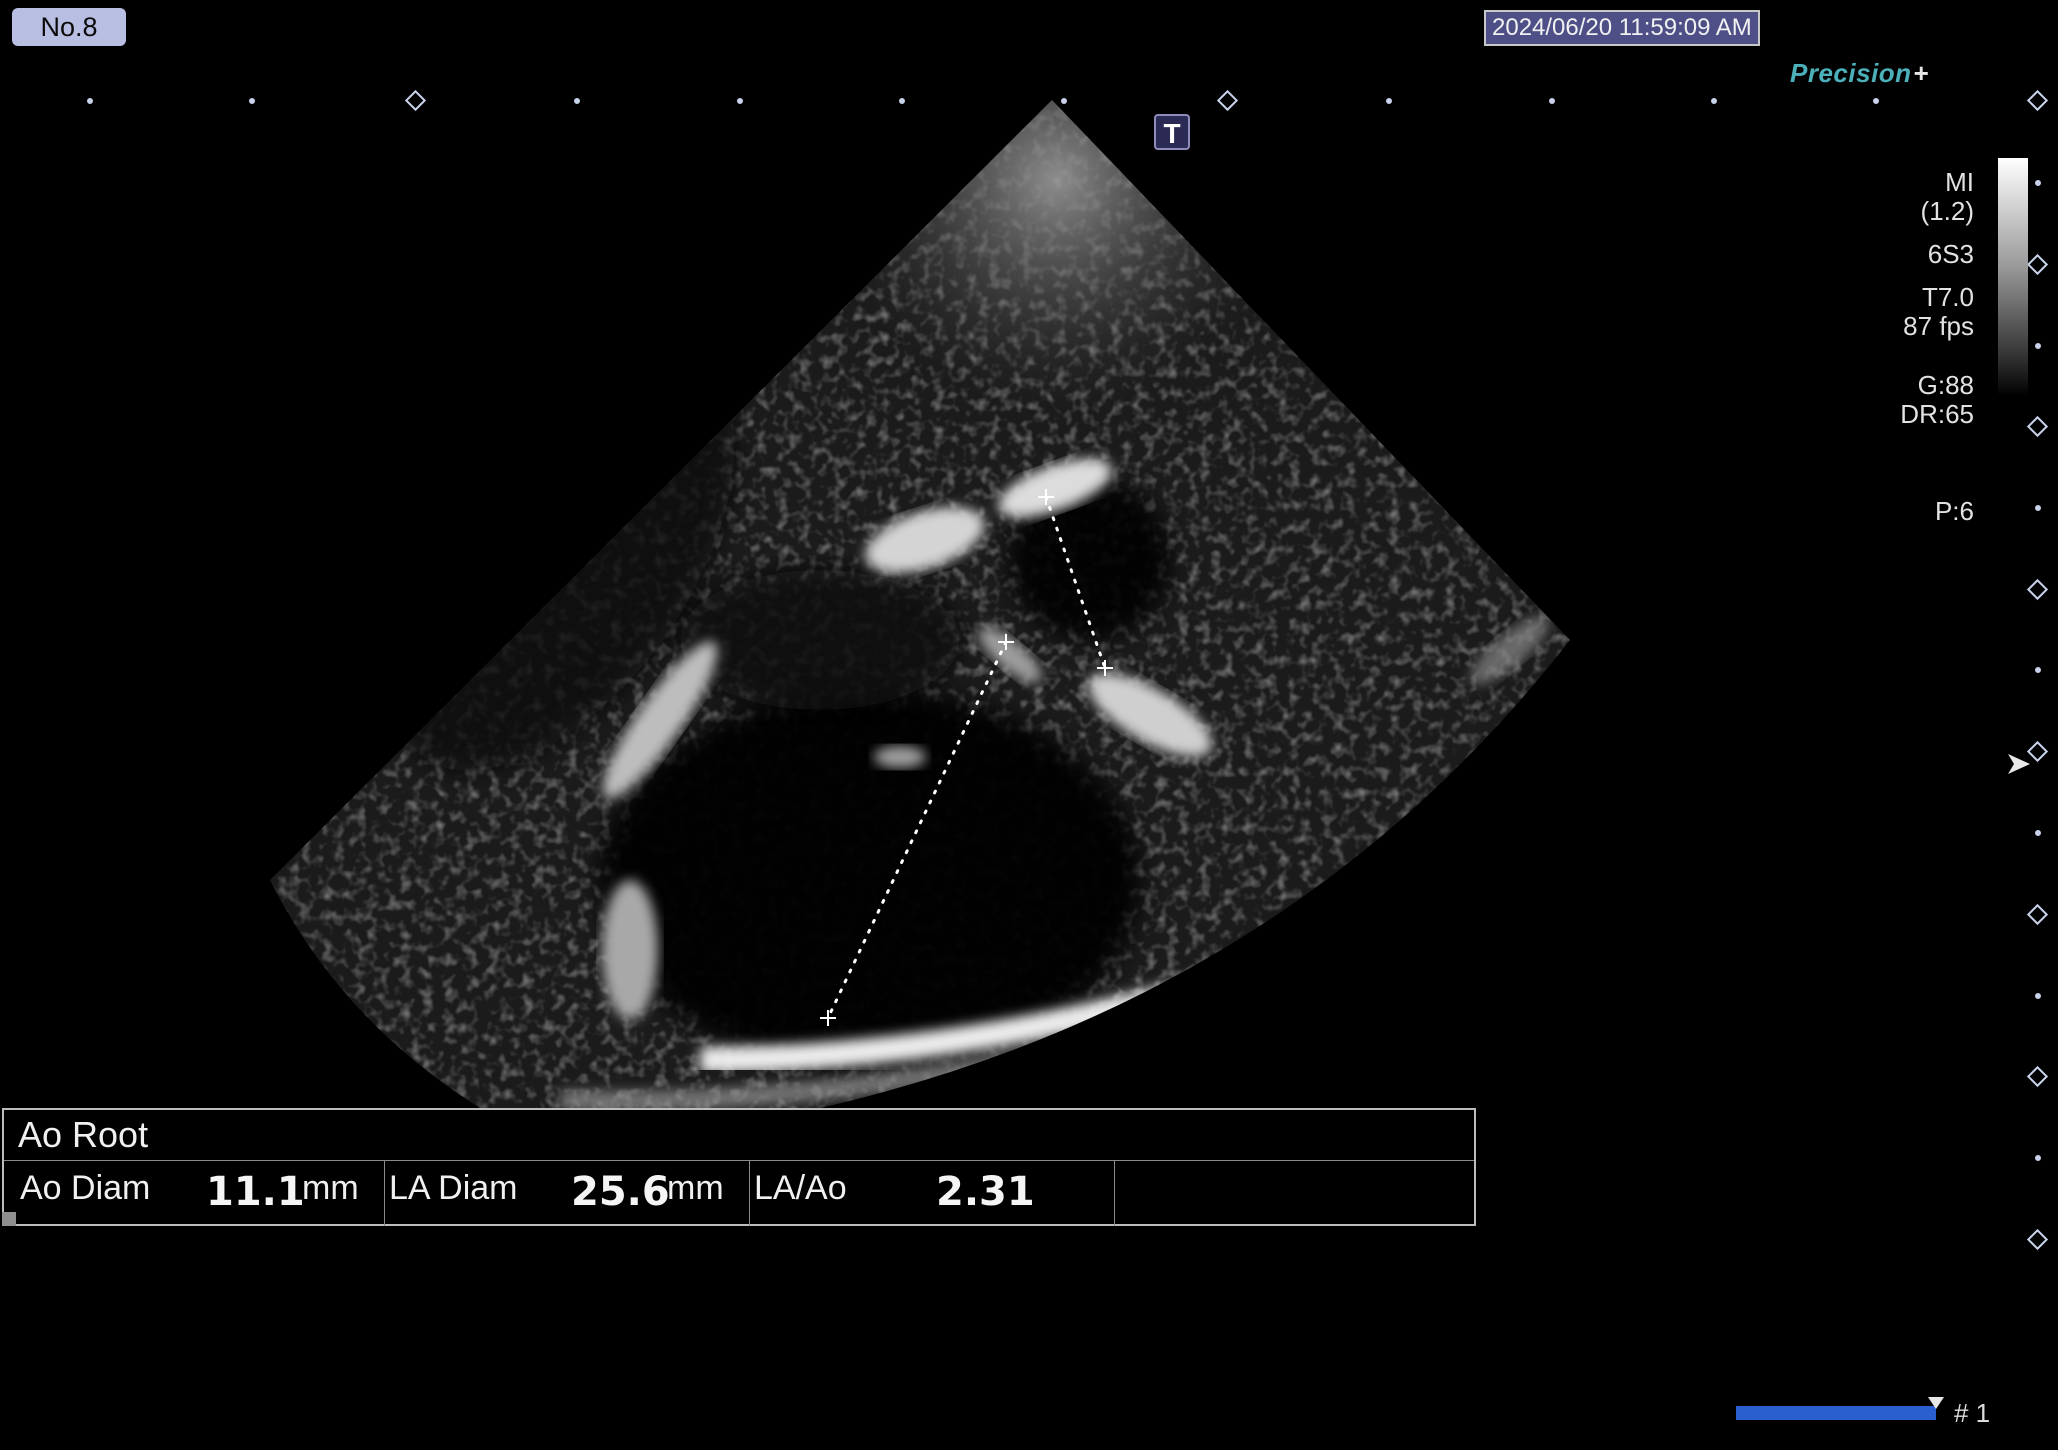 Image resolution: width=2058 pixels, height=1450 pixels. What do you see at coordinates (1937, 347) in the screenshot?
I see `acquisition-parameters: MI (1.2) 6S3 T7.0 87 fps G:88 DR:65 P:6` at bounding box center [1937, 347].